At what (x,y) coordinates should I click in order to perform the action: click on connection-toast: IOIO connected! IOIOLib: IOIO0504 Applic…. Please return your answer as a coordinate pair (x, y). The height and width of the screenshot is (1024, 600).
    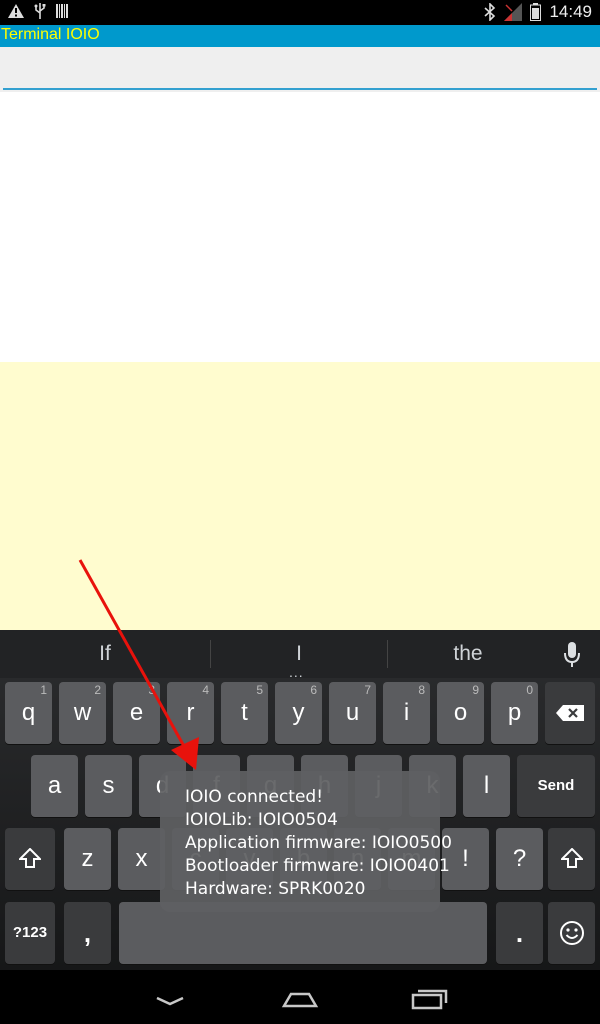
    Looking at the image, I should click on (306, 841).